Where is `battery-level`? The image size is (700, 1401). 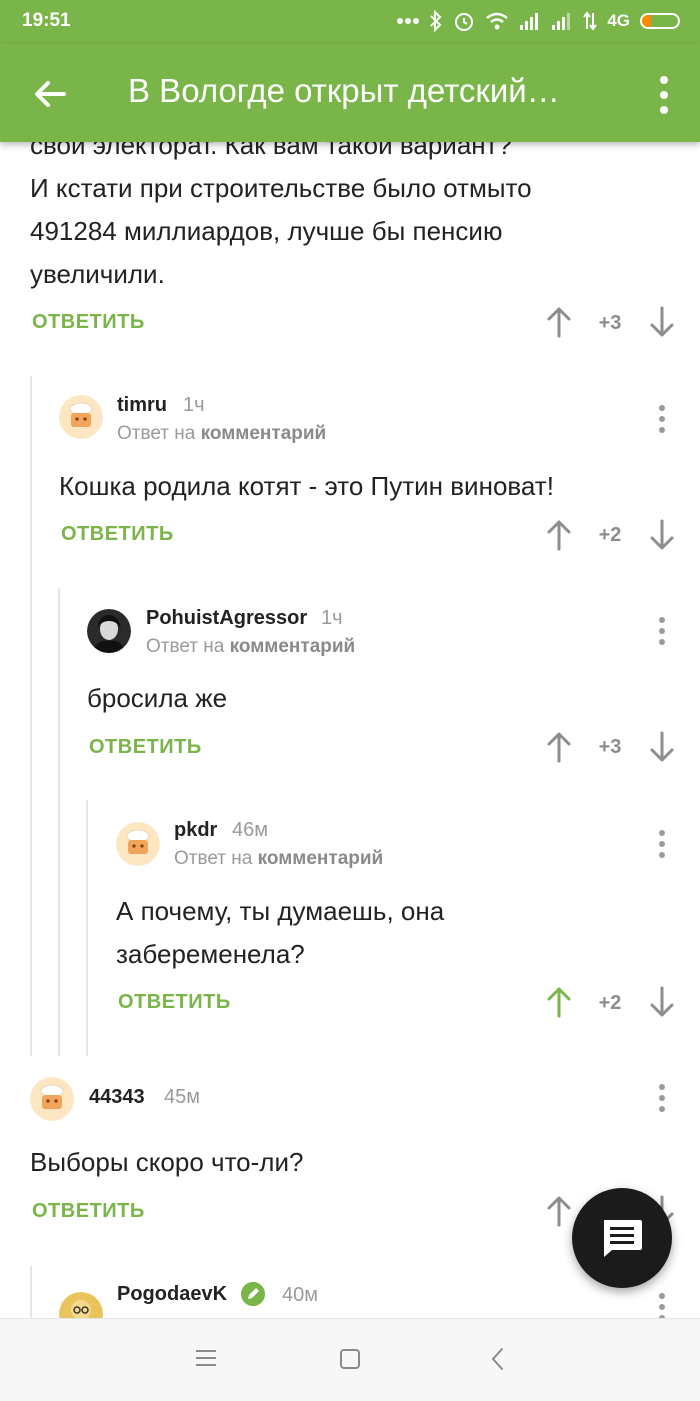
battery-level is located at coordinates (646, 21).